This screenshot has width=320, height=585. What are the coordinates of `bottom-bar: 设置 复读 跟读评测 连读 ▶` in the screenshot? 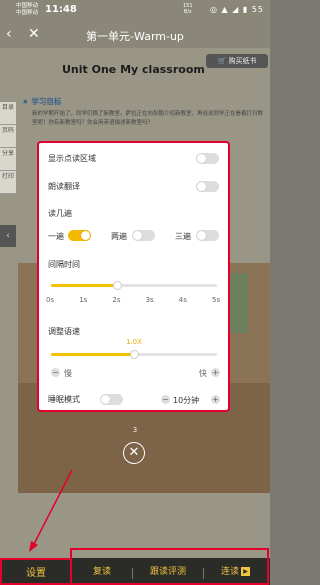 It's located at (135, 566).